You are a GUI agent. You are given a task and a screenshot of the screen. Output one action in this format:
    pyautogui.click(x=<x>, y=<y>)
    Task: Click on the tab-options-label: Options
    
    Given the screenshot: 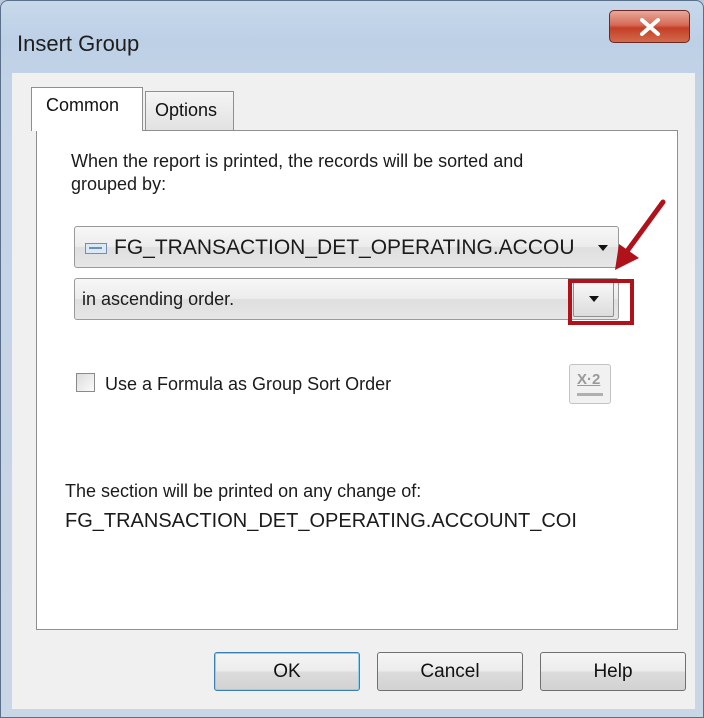 What is the action you would take?
    pyautogui.click(x=186, y=110)
    